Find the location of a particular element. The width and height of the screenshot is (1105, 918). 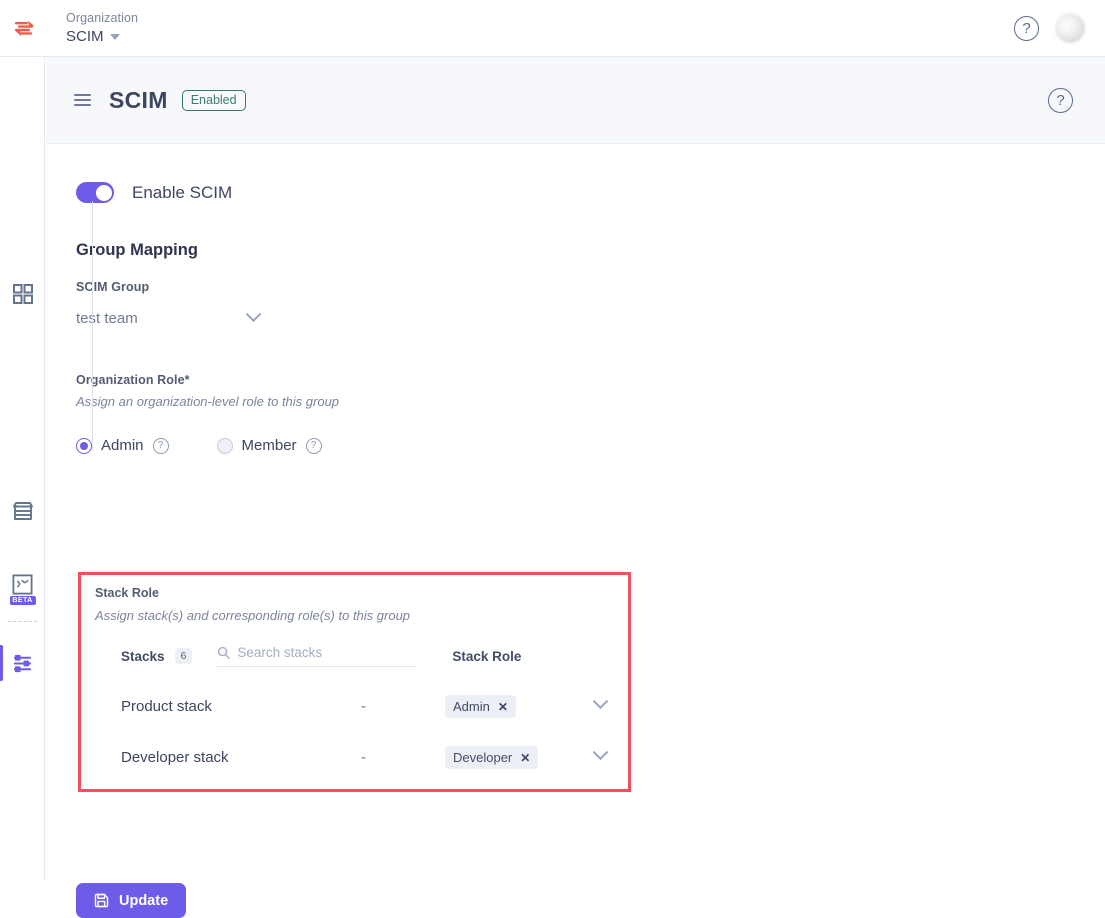

page-header: SCIM Enabled ? is located at coordinates (575, 100).